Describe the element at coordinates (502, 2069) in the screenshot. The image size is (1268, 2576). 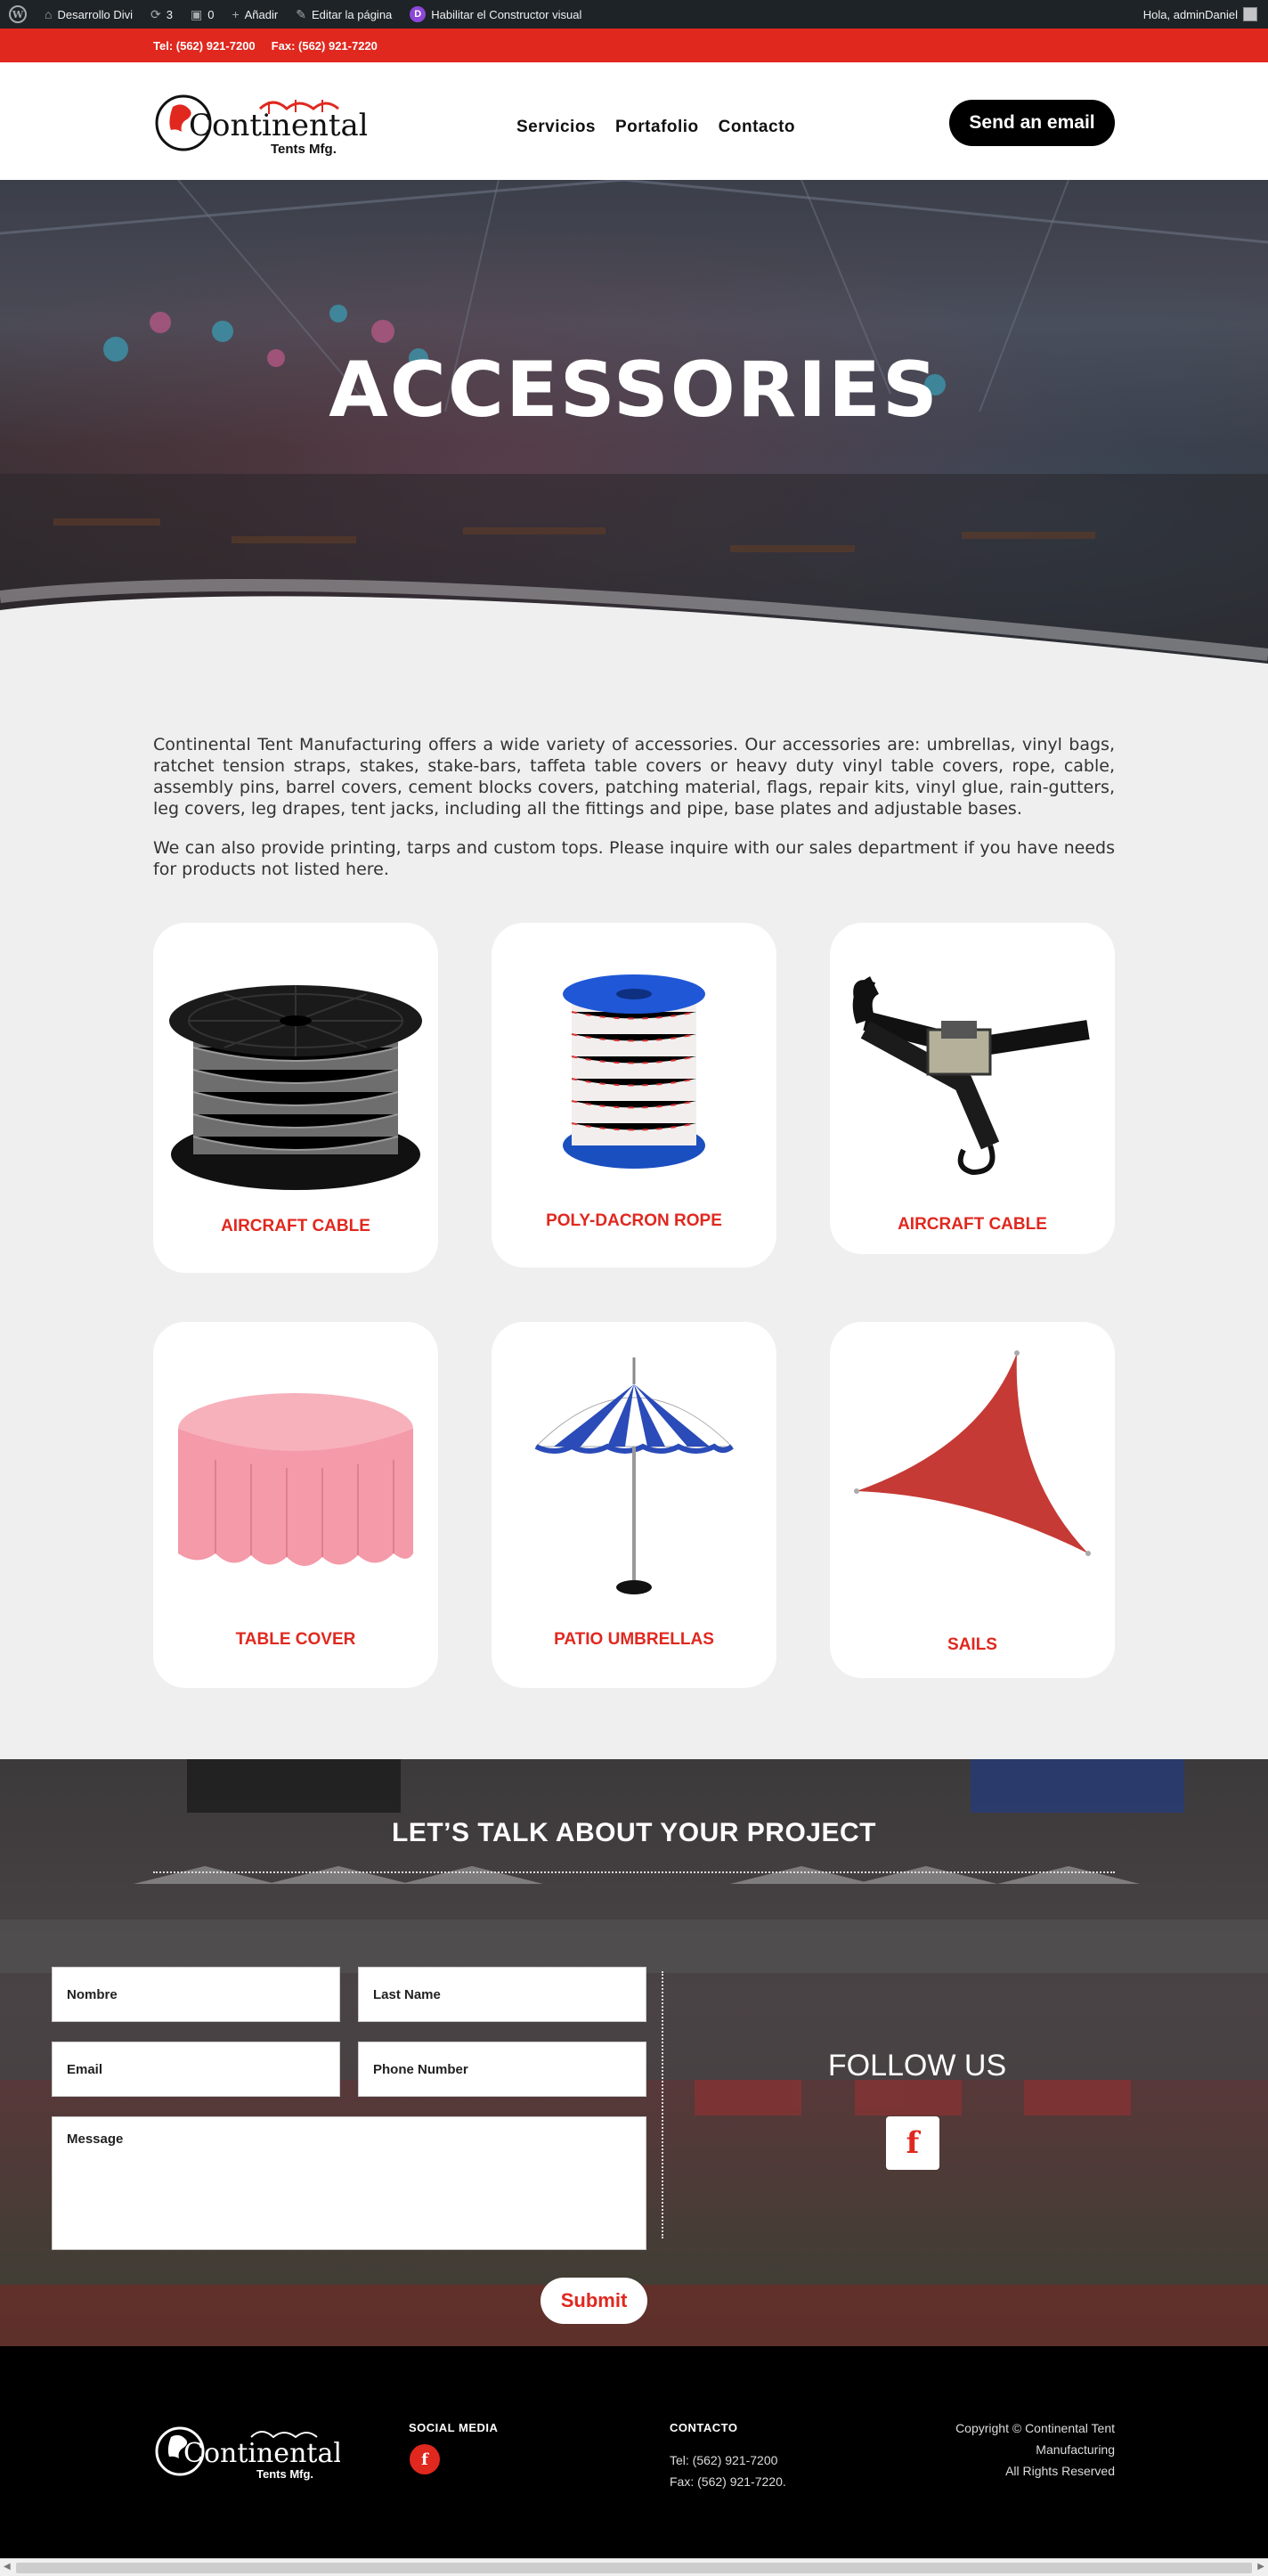
I see `phone-field: Phone Number` at that location.